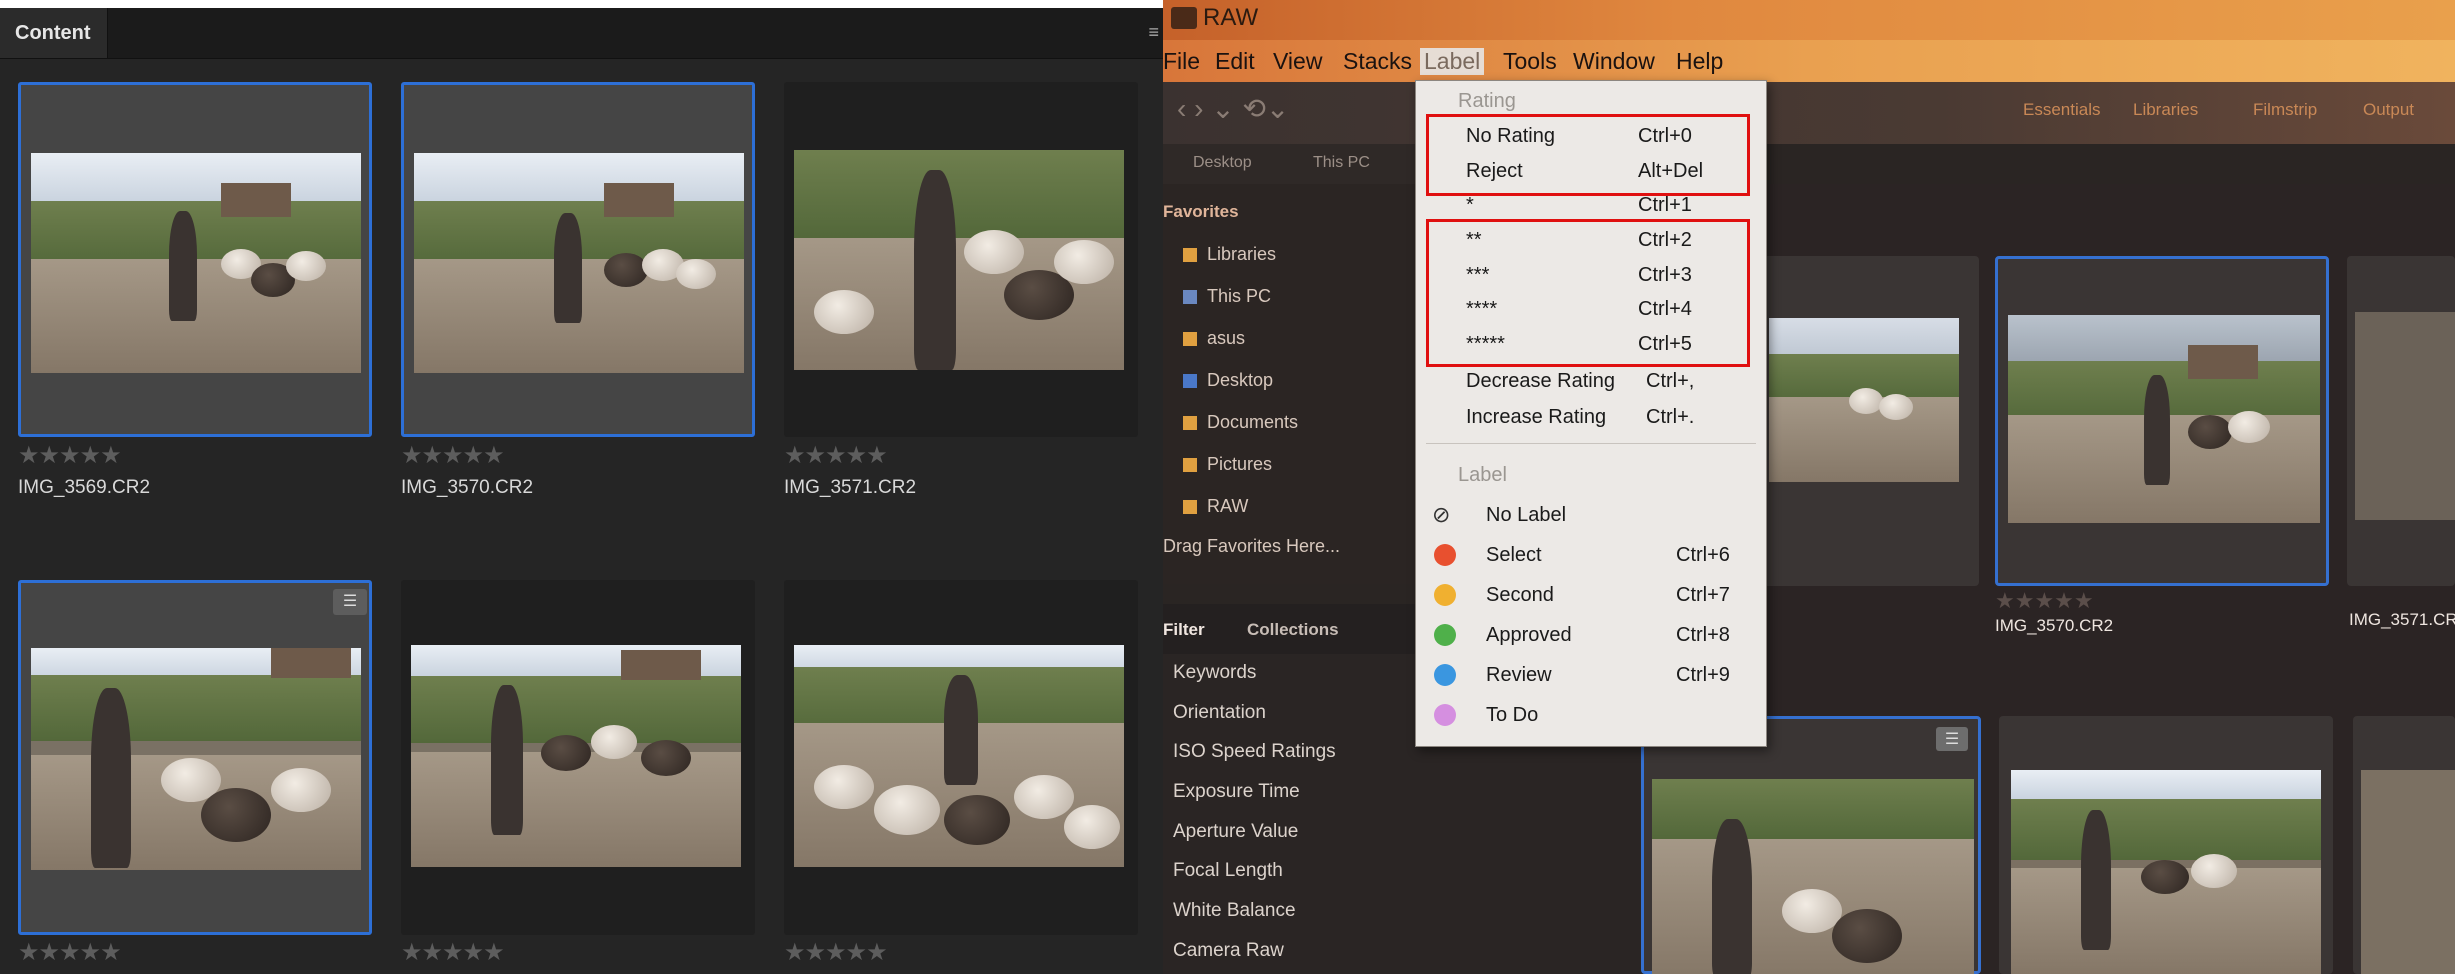 The width and height of the screenshot is (2455, 974). Describe the element at coordinates (1233, 108) in the screenshot. I see `nav-back-forward-icon: ‹ › ⌄ ⟲⌄` at that location.